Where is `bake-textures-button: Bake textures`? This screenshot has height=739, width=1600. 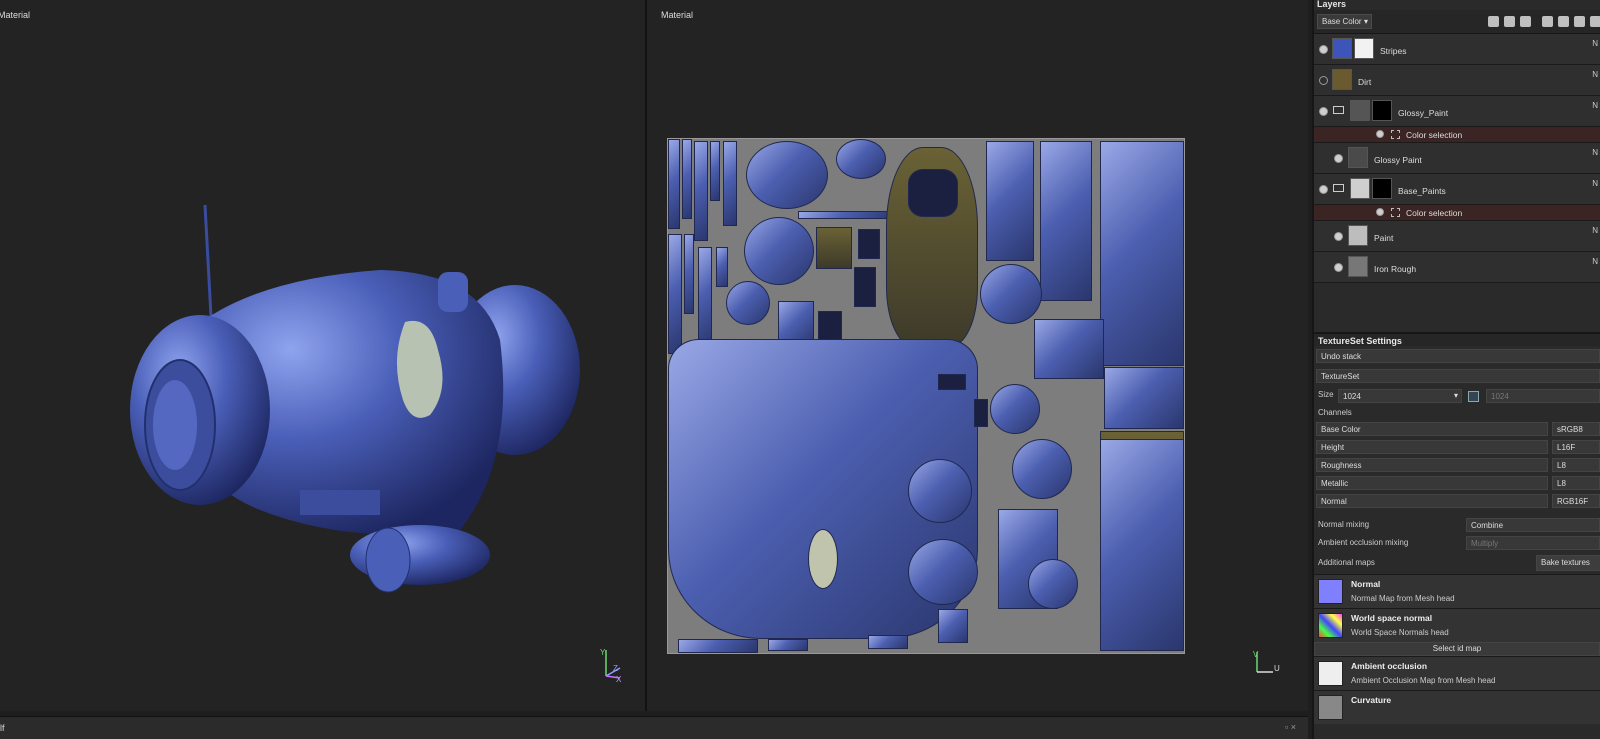
bake-textures-button: Bake textures is located at coordinates (1568, 563).